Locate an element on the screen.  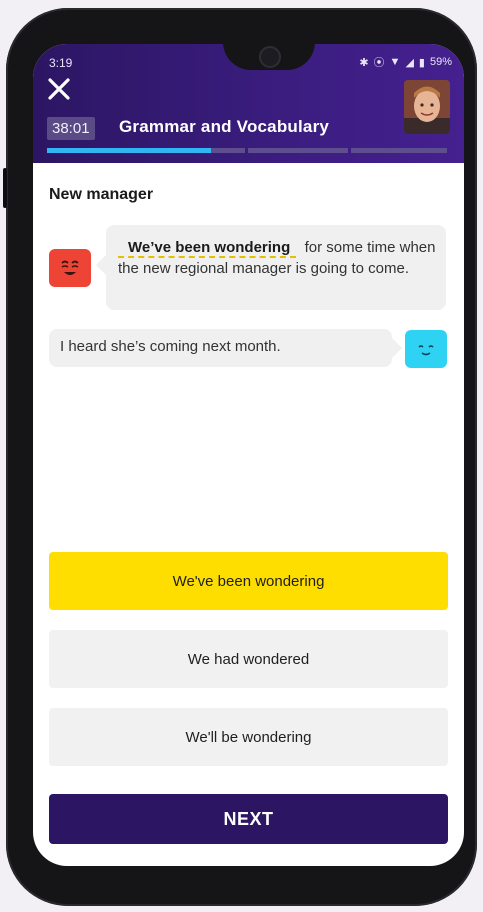
calm-face-icon is located at coordinates (426, 350).